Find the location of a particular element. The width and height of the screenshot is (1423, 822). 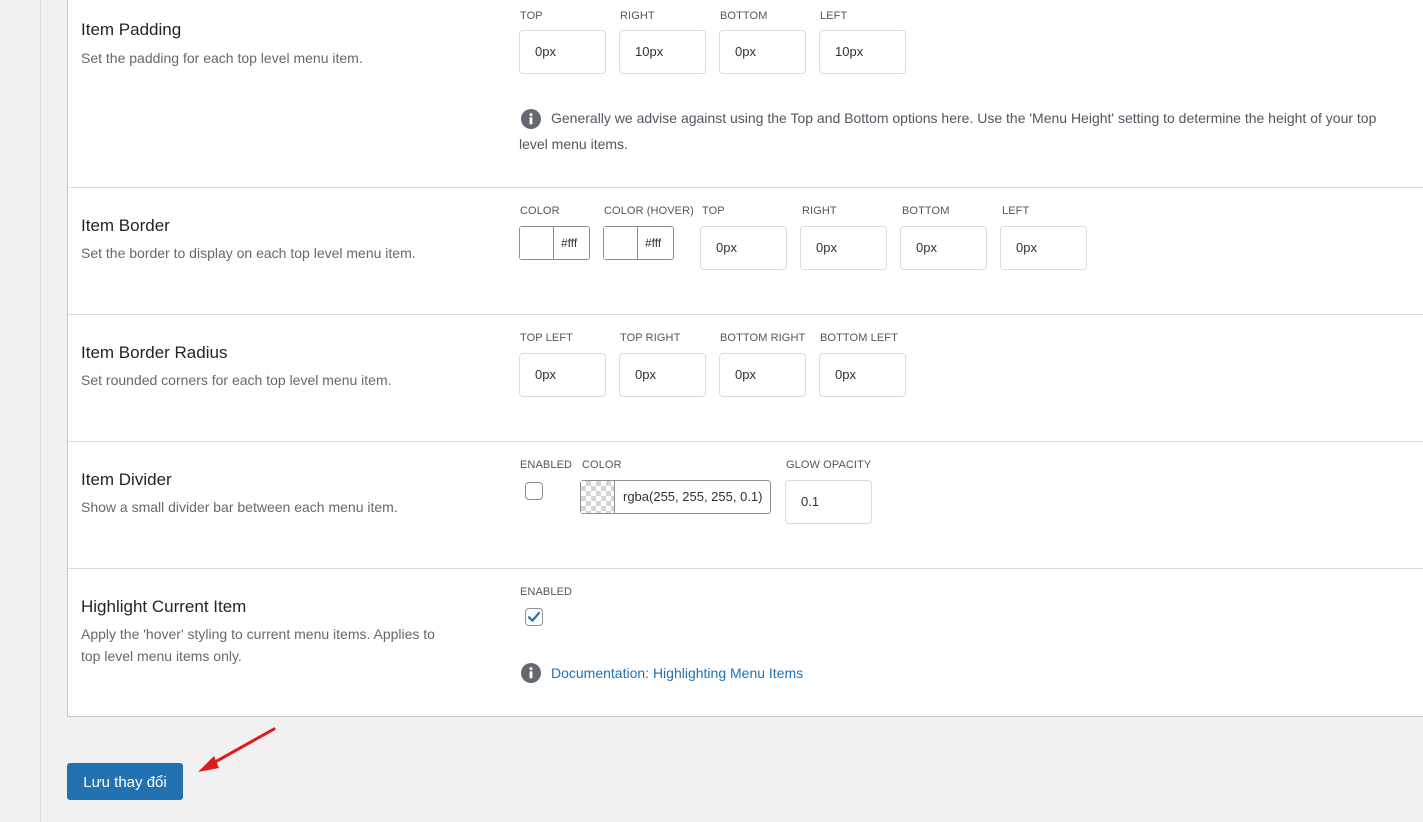

highlight-description-line2: top level menu items only. is located at coordinates (161, 656).